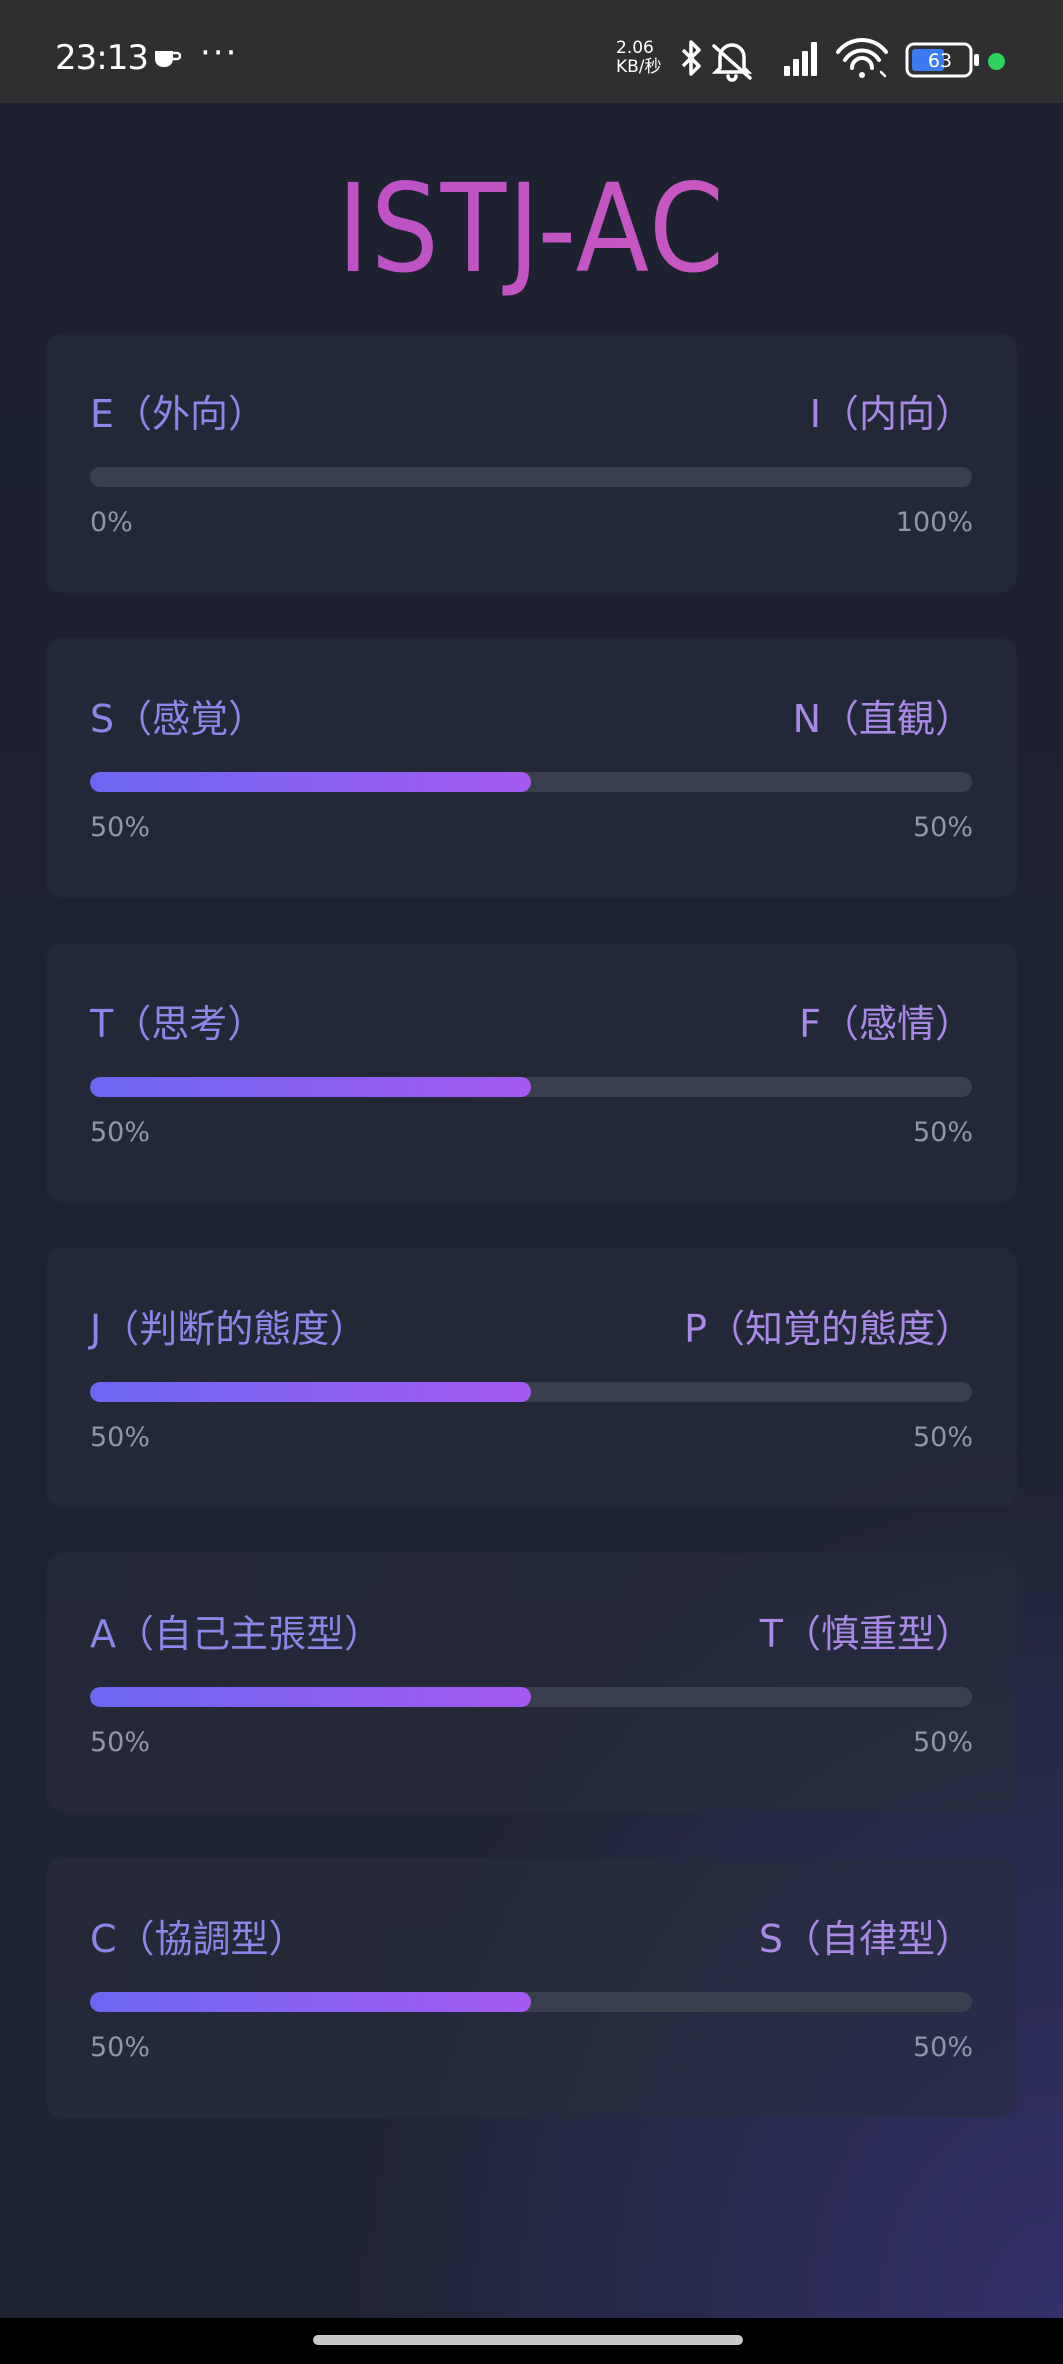 The image size is (1063, 2364). I want to click on scale-right-label: I（内向）, so click(891, 414).